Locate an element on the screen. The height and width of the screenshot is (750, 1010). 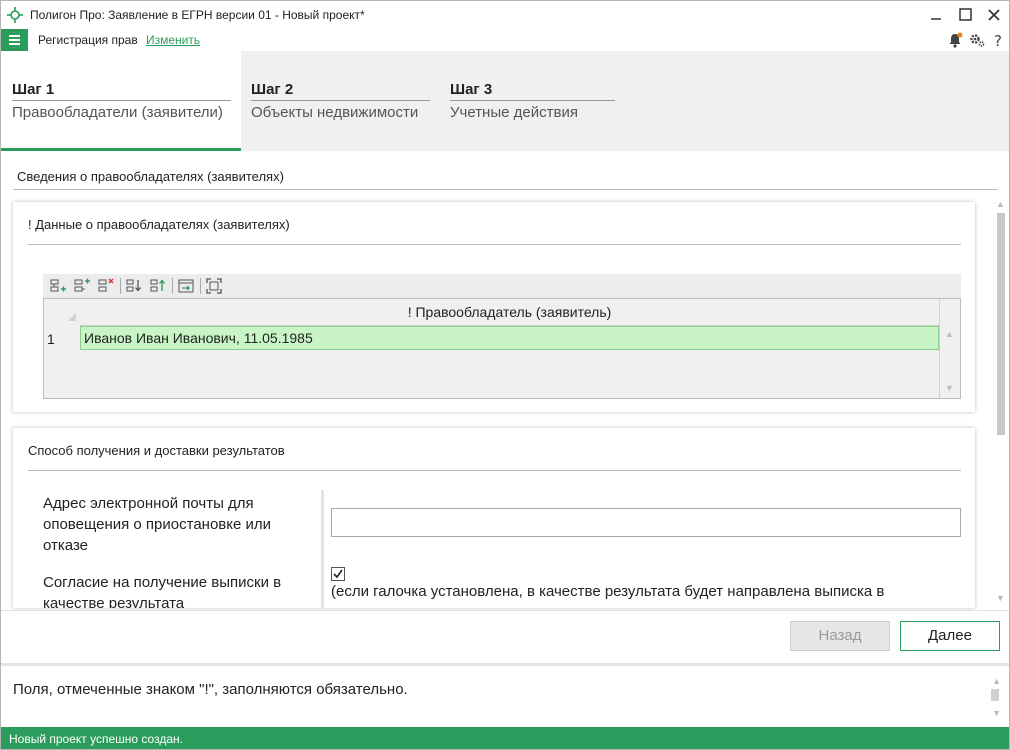
consent-checkbox is located at coordinates (338, 574).